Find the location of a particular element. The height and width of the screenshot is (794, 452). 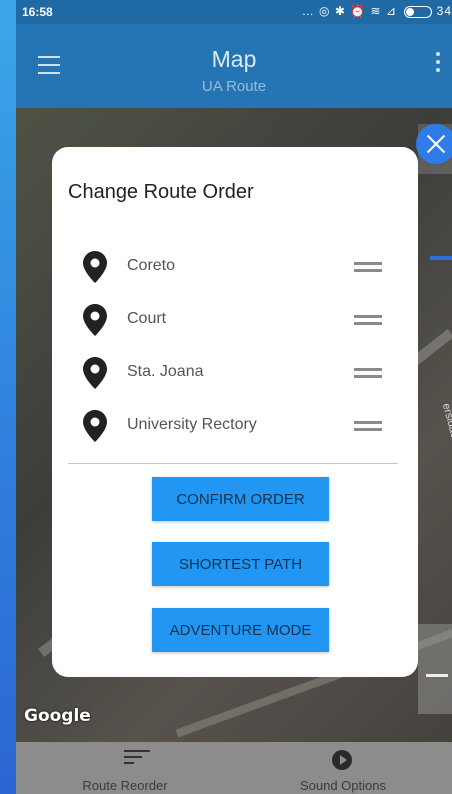

route-stop-item: Court is located at coordinates (235, 316).